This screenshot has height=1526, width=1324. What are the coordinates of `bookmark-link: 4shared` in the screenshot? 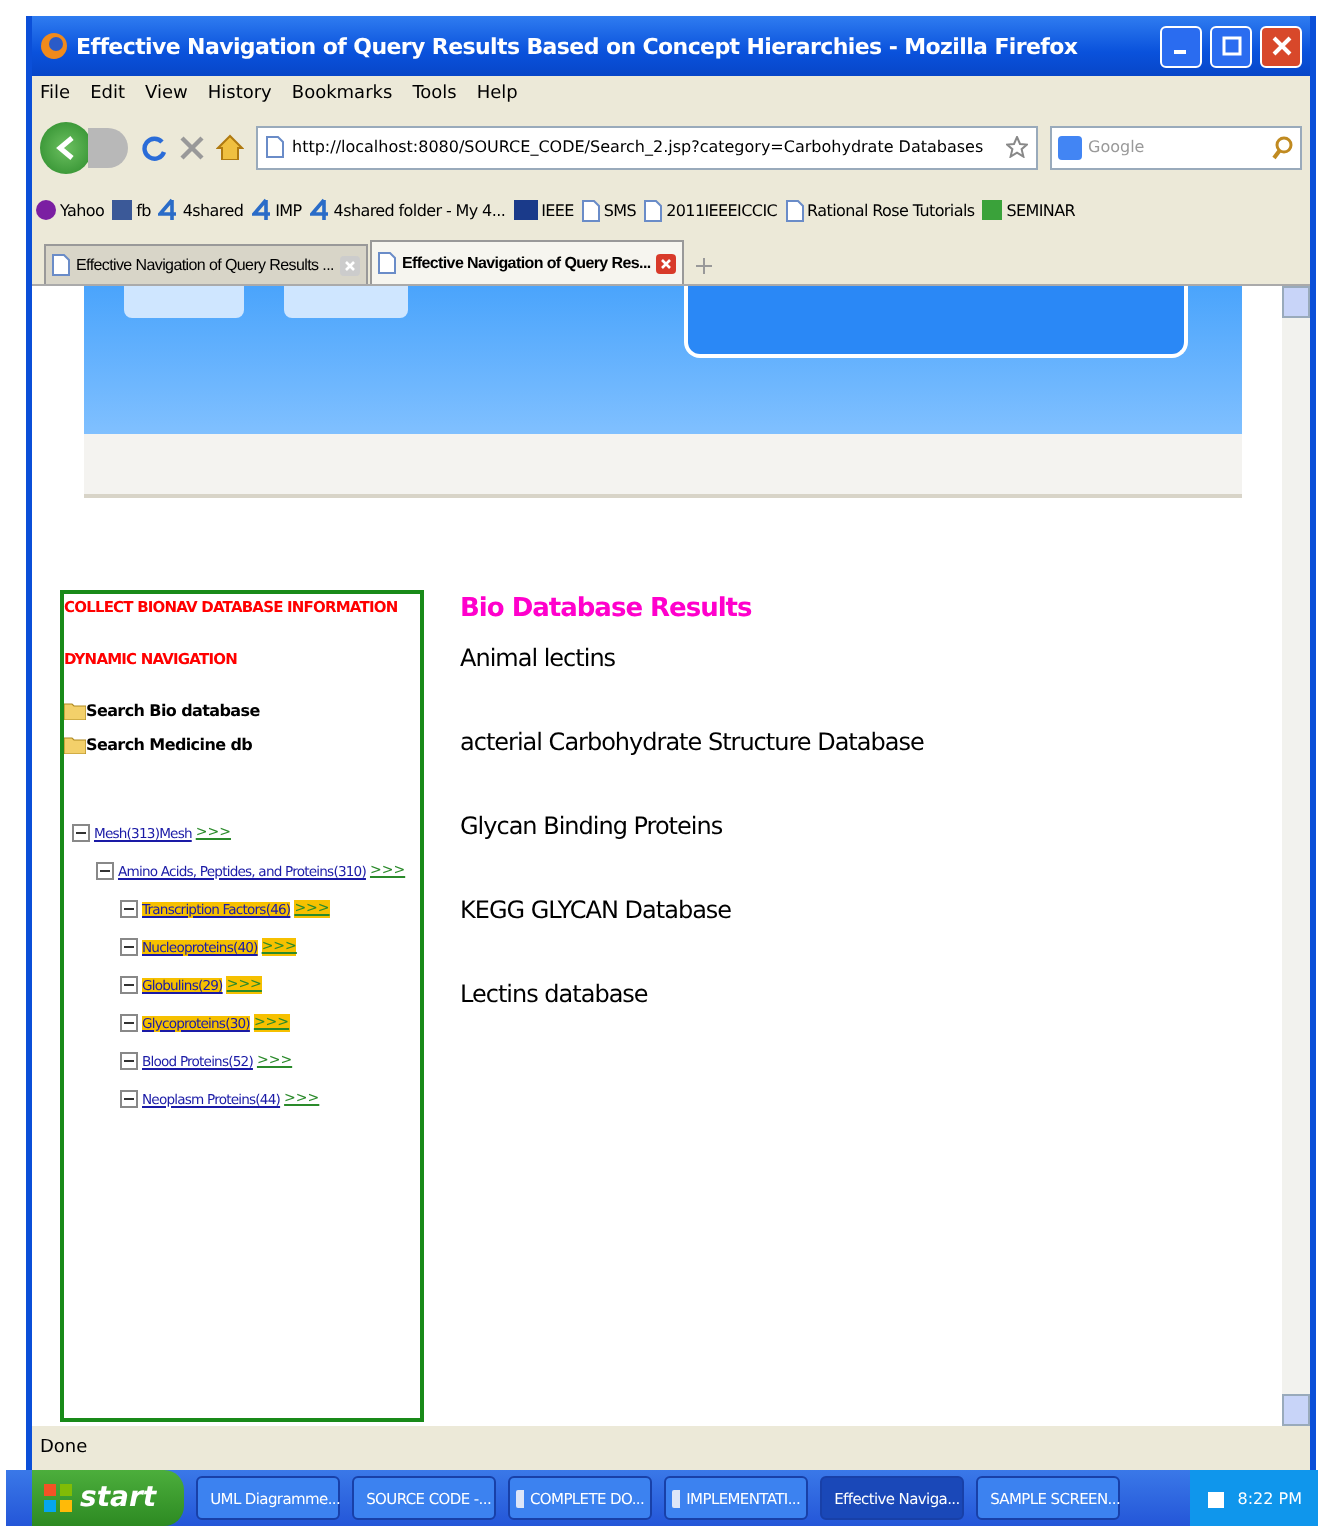 It's located at (213, 210).